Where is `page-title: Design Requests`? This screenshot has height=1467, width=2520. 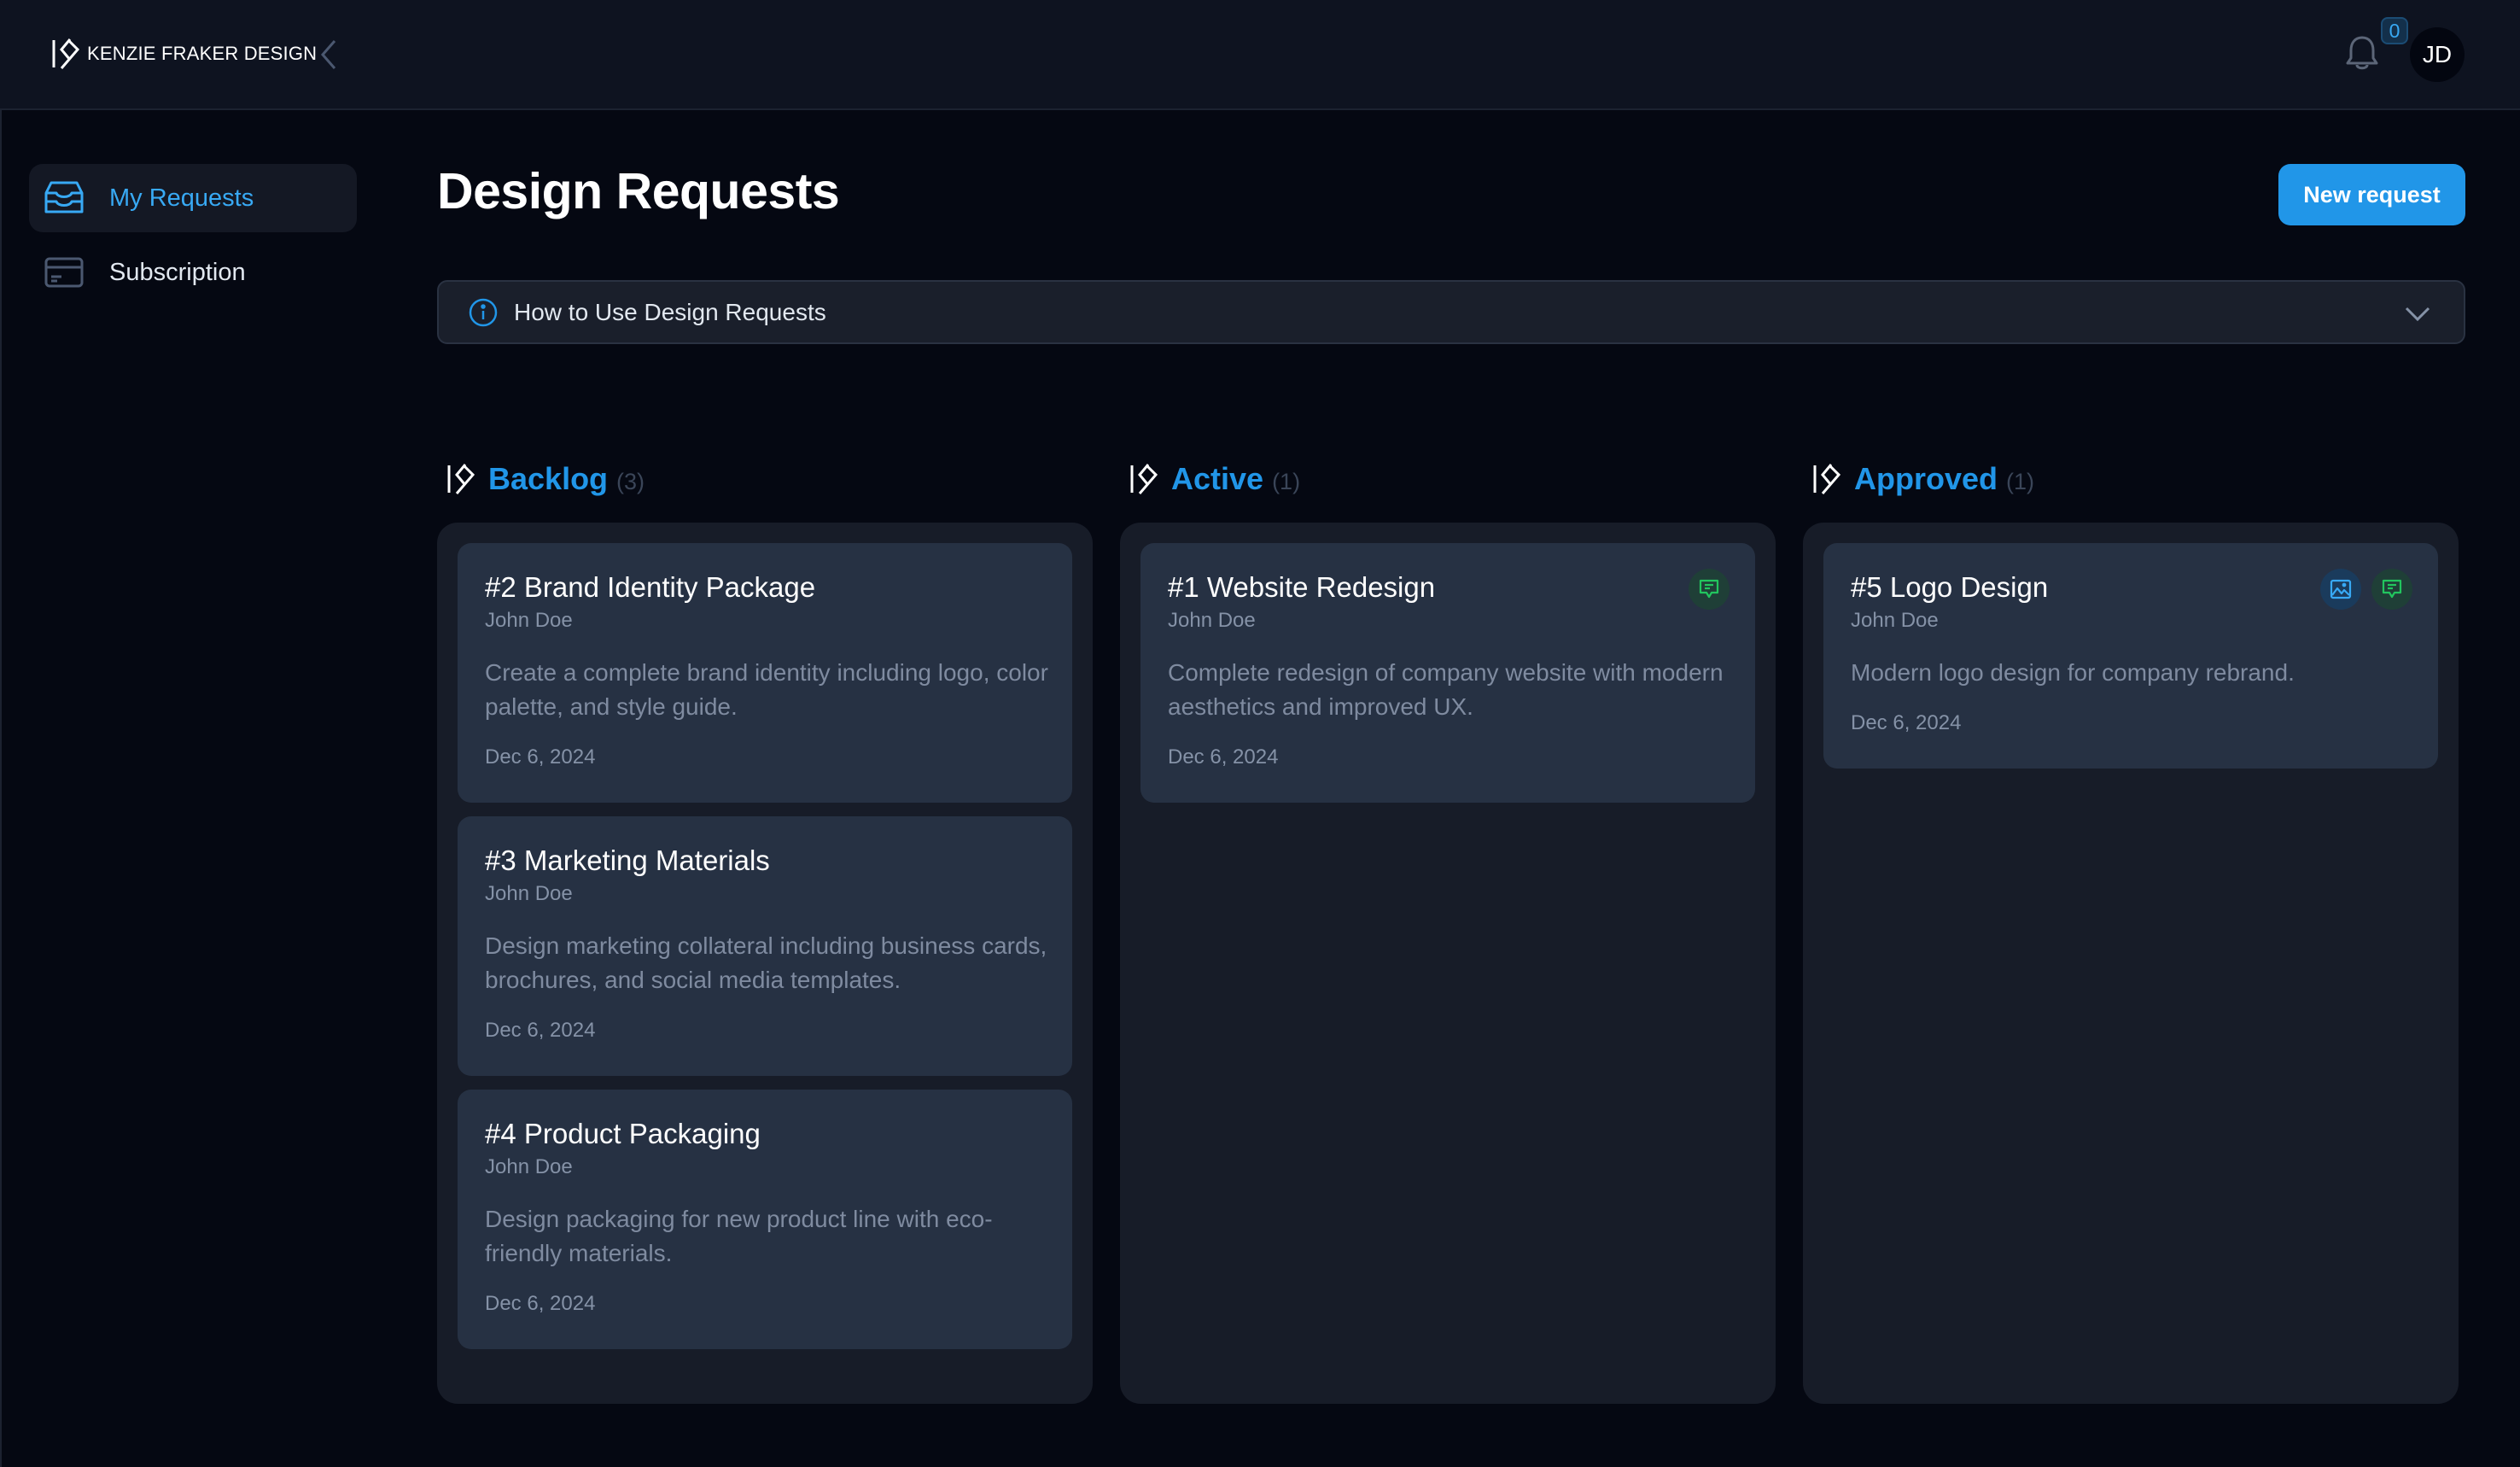 page-title: Design Requests is located at coordinates (638, 191).